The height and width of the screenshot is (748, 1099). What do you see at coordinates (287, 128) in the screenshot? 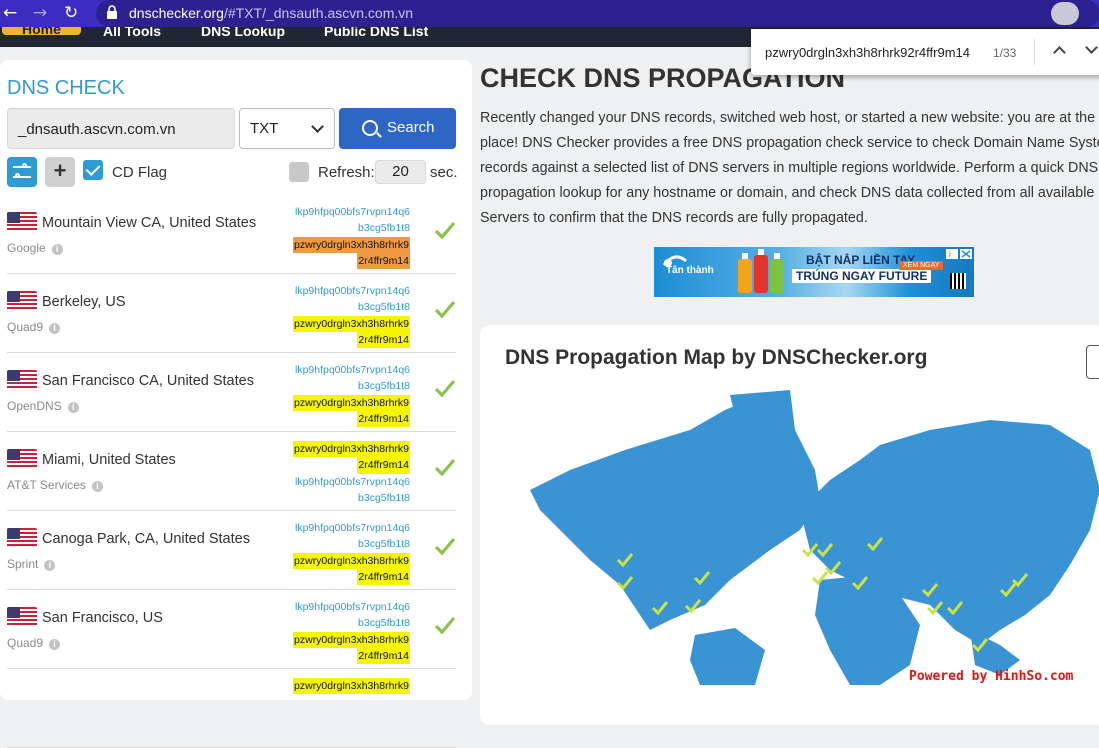
I see `record-type-select: TXT` at bounding box center [287, 128].